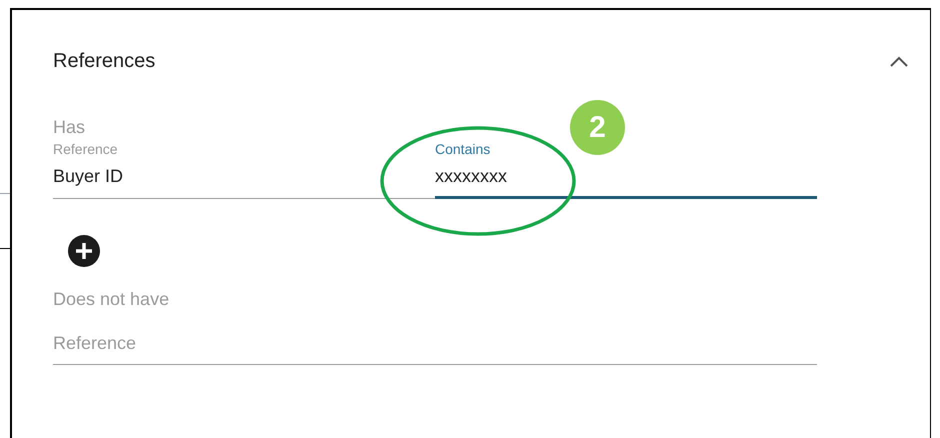 This screenshot has width=940, height=438. I want to click on reference-field: Reference, so click(435, 348).